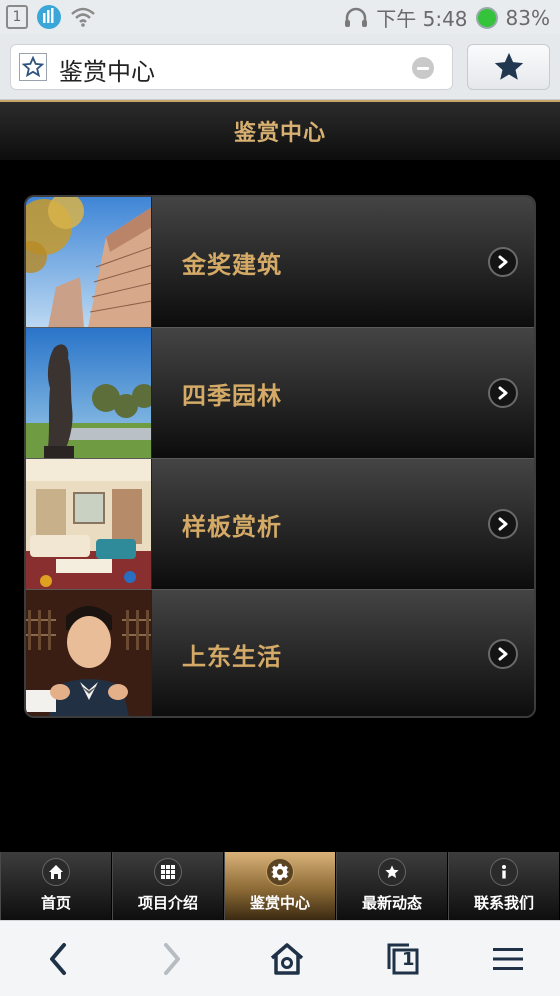  I want to click on home-button, so click(287, 959).